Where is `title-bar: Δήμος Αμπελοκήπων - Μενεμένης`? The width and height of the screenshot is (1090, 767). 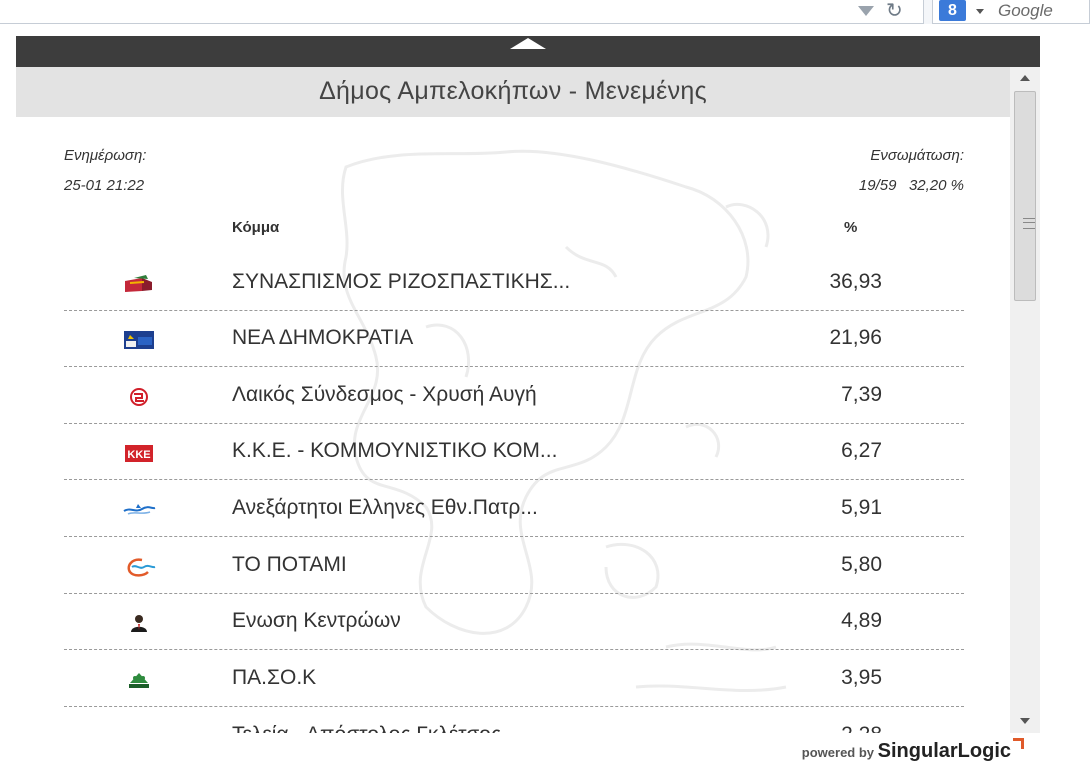
title-bar: Δήμος Αμπελοκήπων - Μενεμένης is located at coordinates (513, 92).